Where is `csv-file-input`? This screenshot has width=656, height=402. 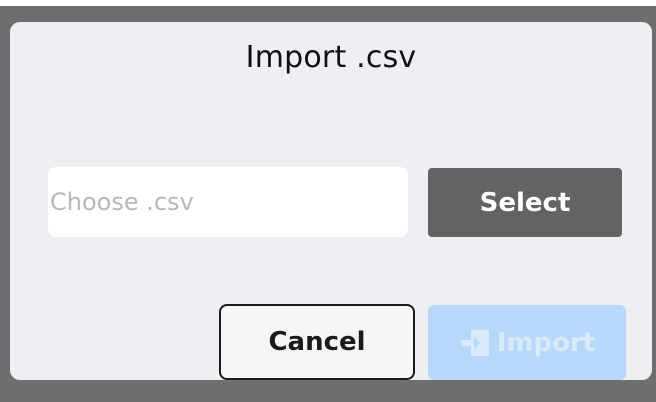
csv-file-input is located at coordinates (228, 202).